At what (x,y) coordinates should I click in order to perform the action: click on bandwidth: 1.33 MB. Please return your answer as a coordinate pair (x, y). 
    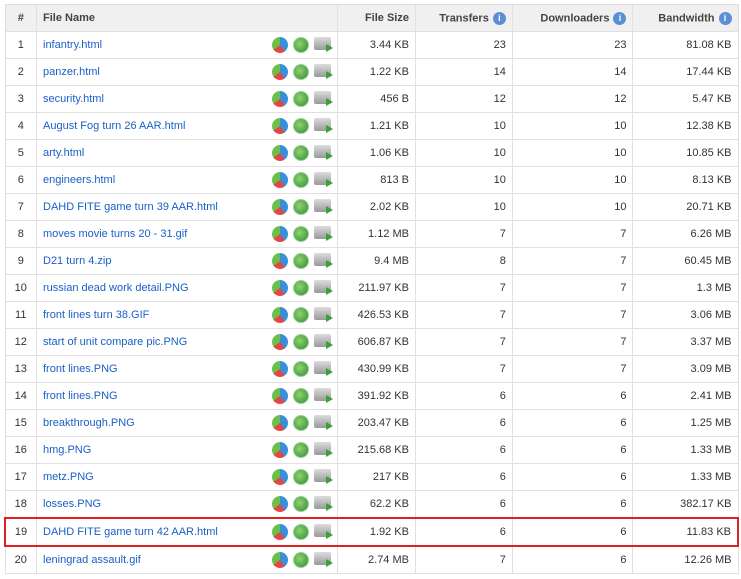
    Looking at the image, I should click on (685, 477).